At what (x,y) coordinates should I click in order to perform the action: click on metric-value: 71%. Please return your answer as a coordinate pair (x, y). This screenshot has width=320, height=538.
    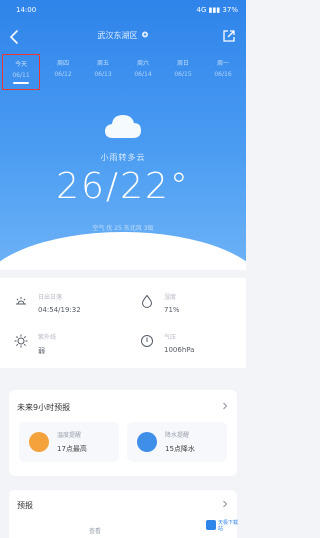
    Looking at the image, I should click on (172, 310).